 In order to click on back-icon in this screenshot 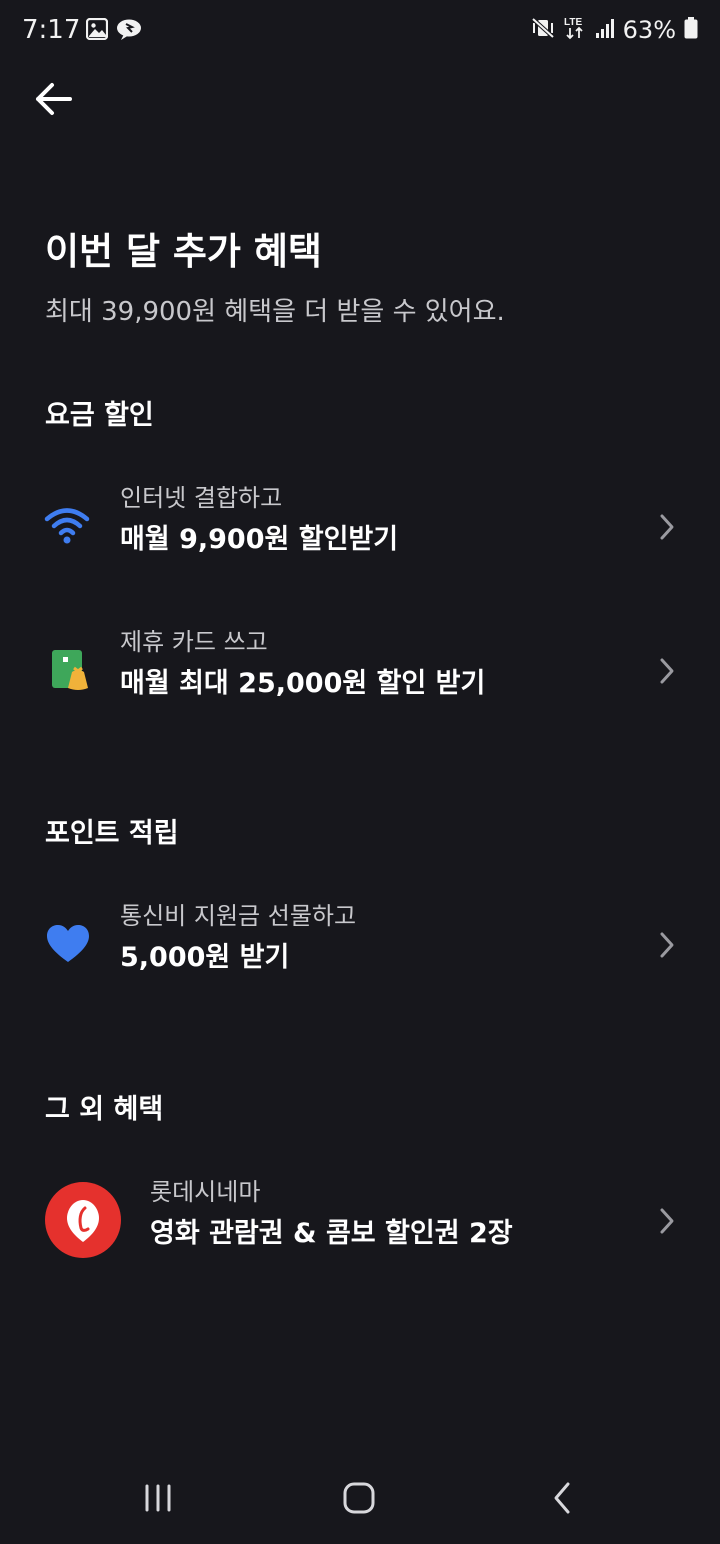, I will do `click(562, 1500)`.